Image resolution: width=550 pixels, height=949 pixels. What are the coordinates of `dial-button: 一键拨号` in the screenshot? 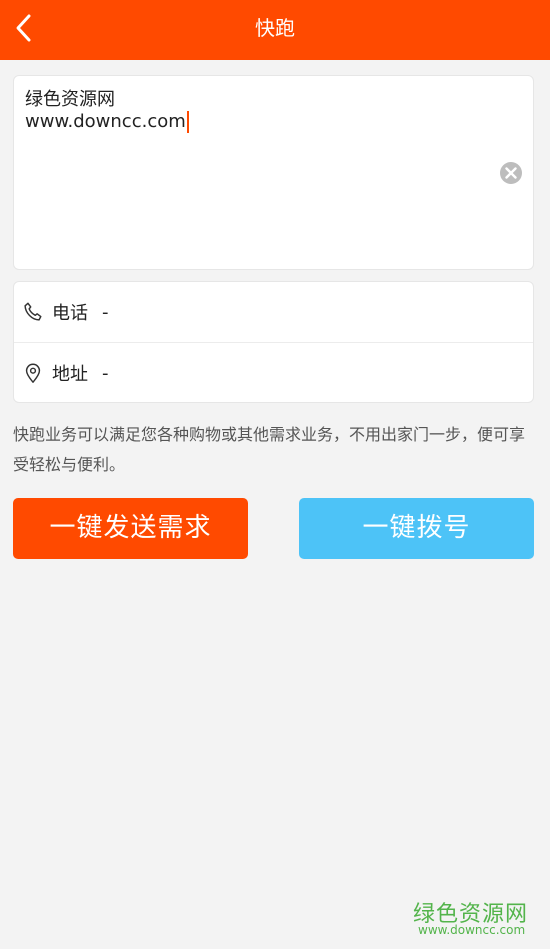 It's located at (416, 528).